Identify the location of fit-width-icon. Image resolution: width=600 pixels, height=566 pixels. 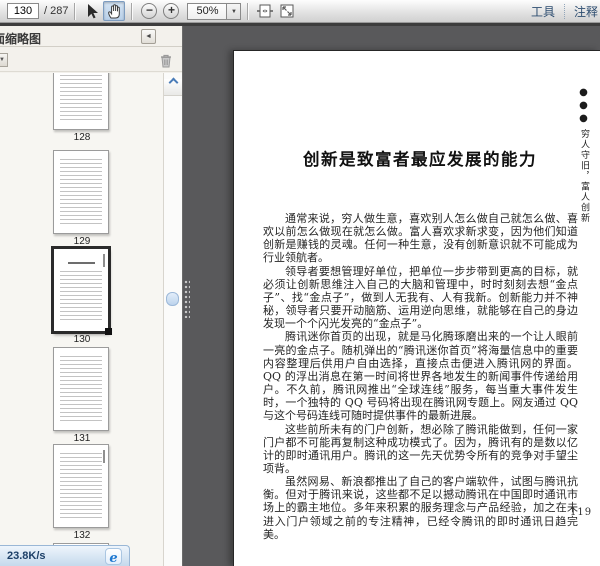
(265, 11).